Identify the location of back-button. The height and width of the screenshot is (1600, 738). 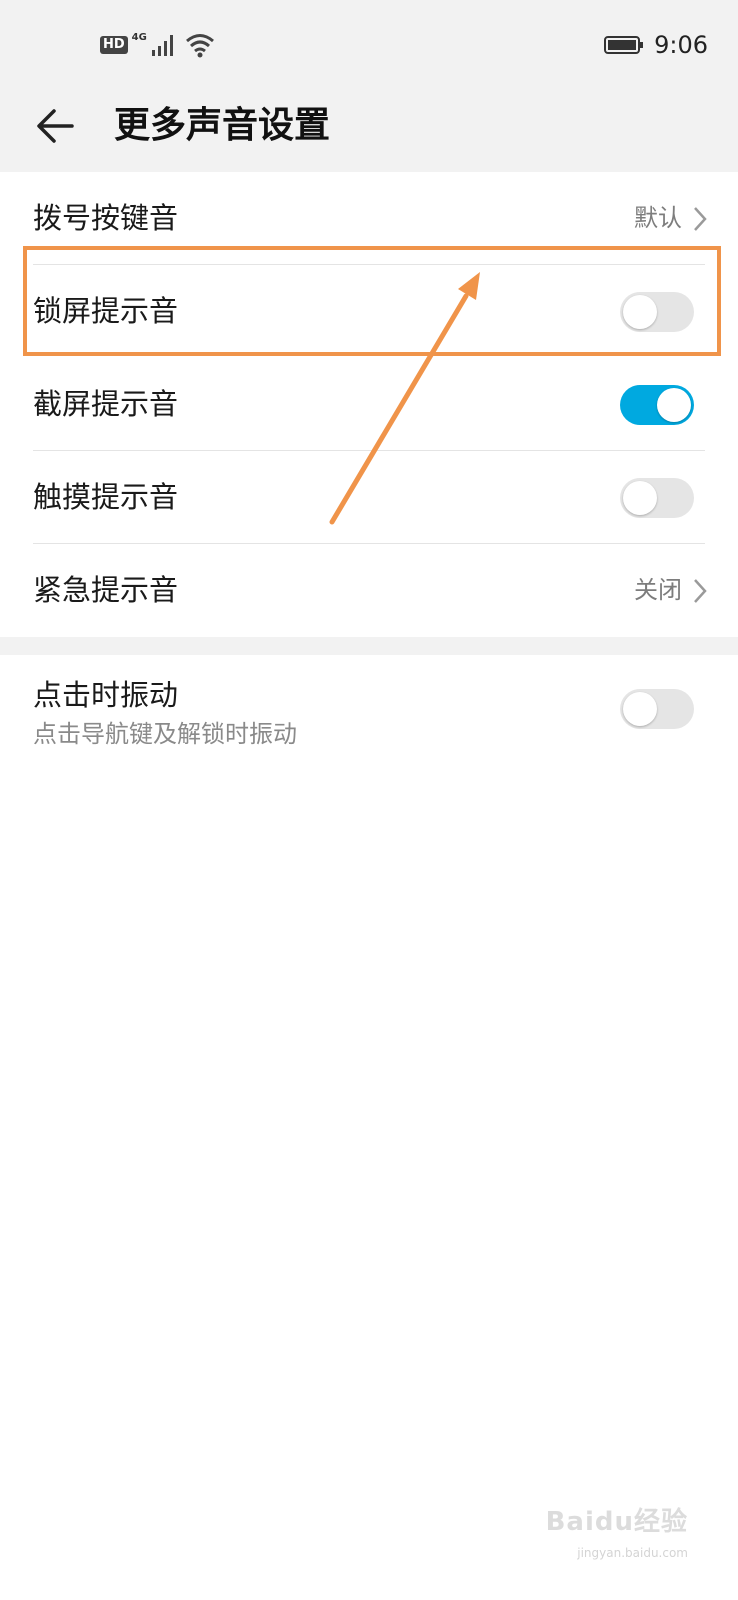
(56, 126).